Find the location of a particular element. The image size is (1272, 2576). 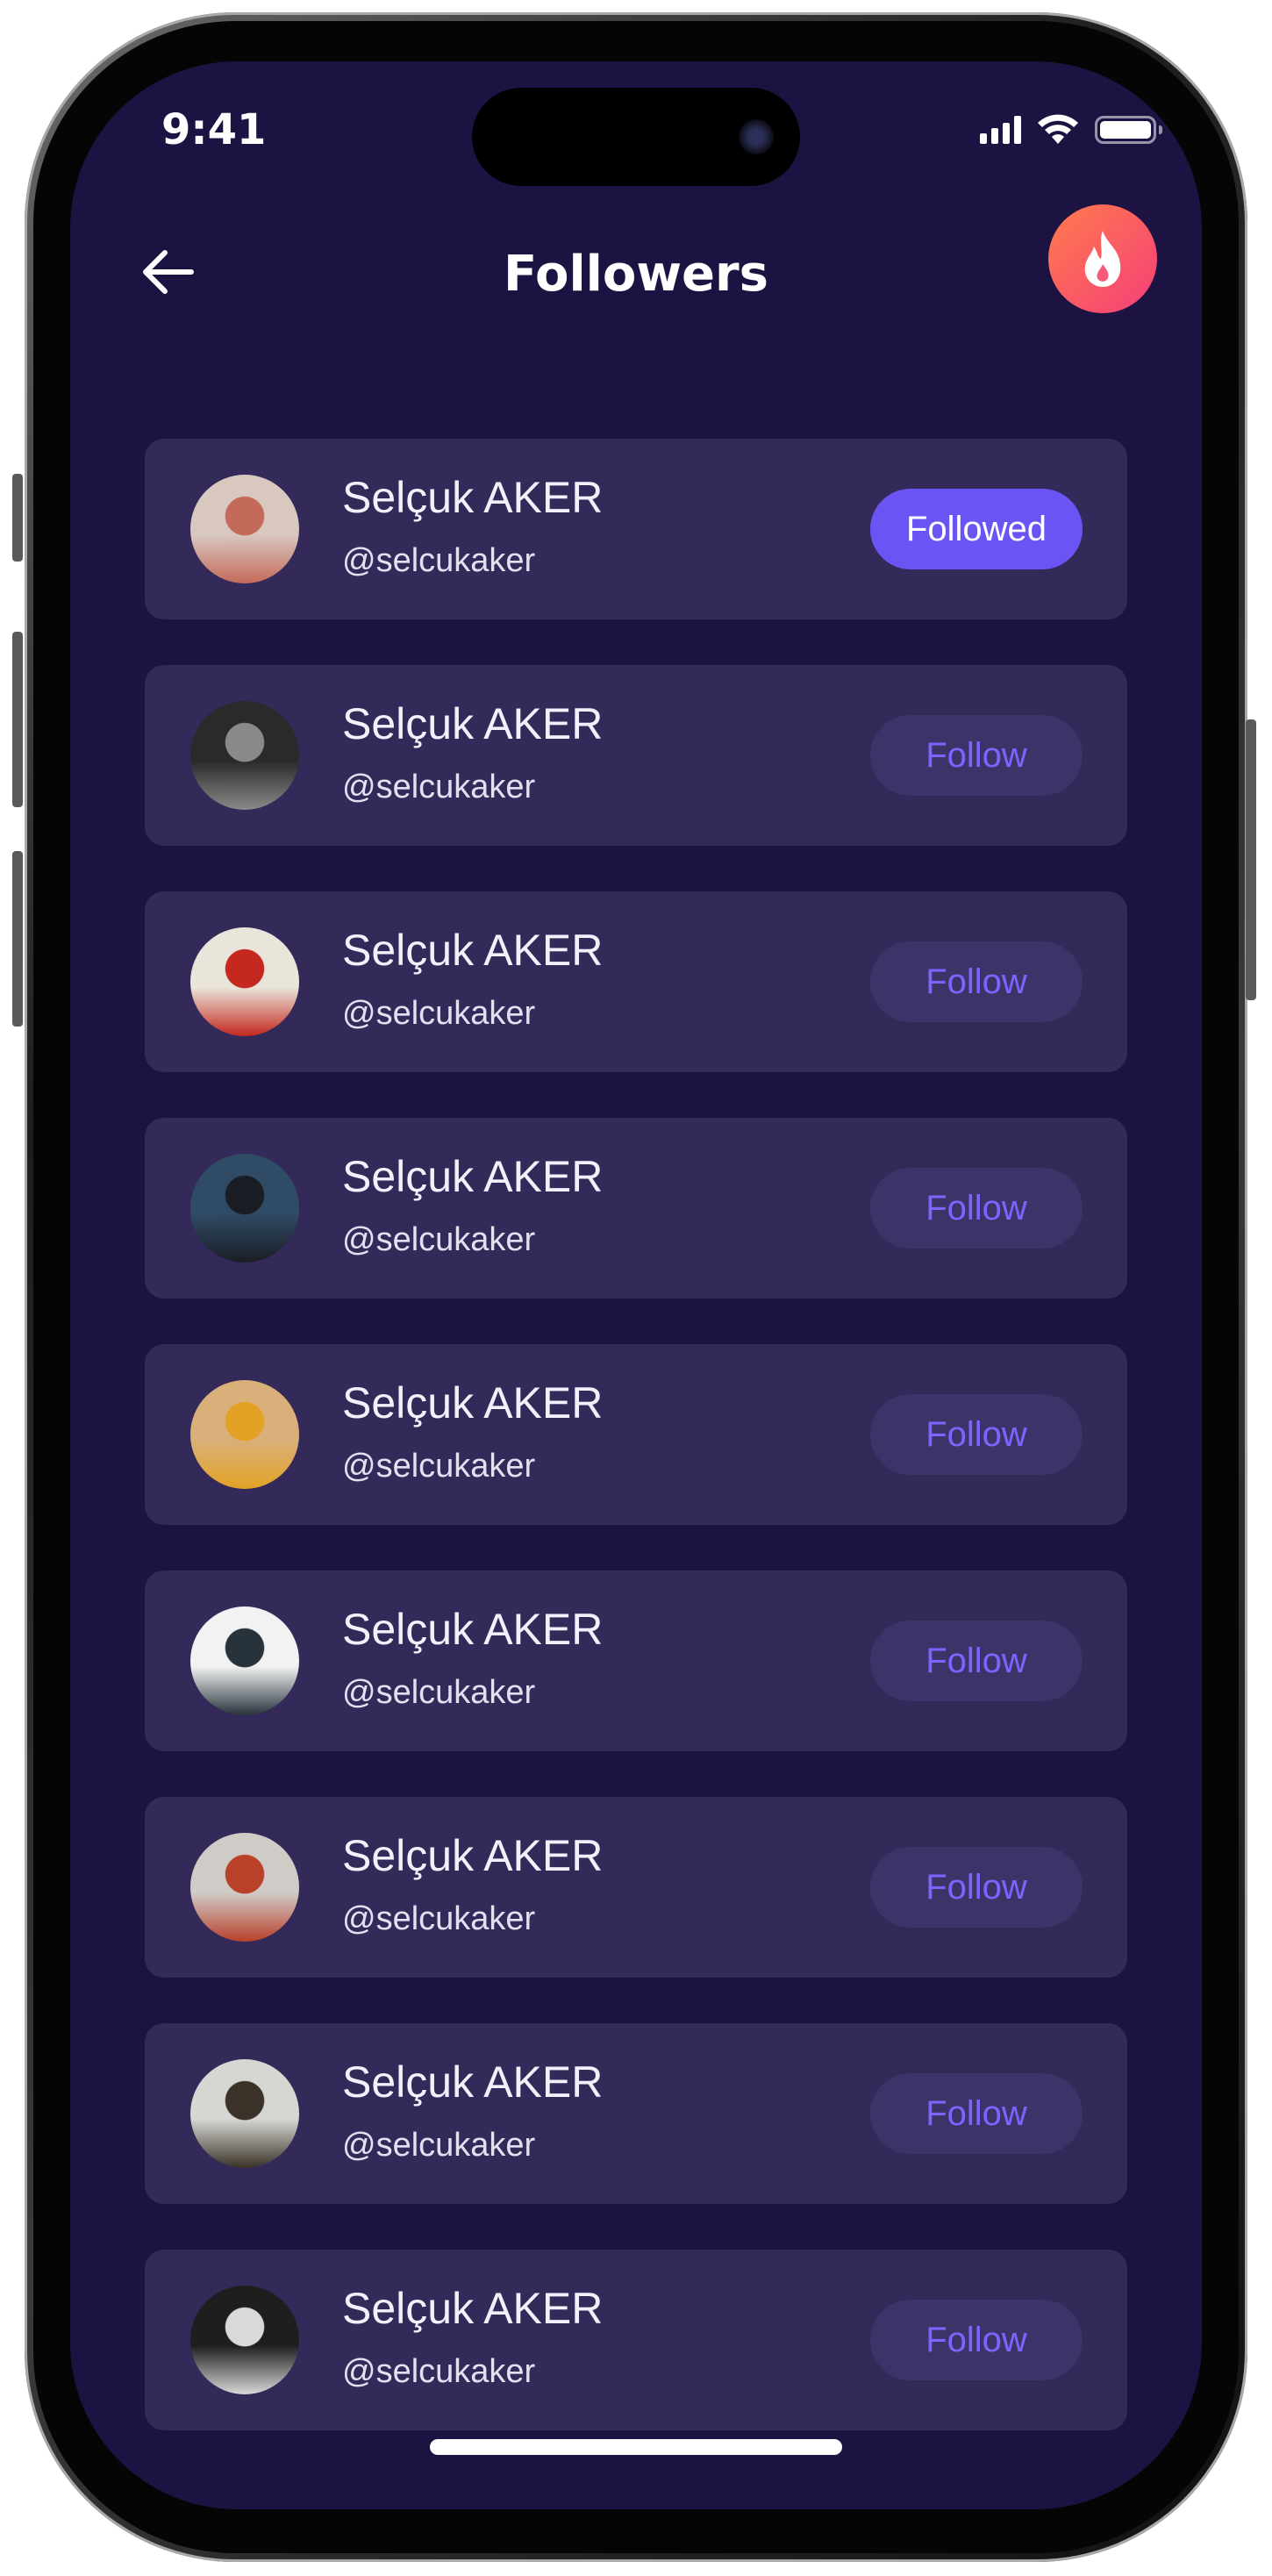

home-indicator is located at coordinates (636, 2447).